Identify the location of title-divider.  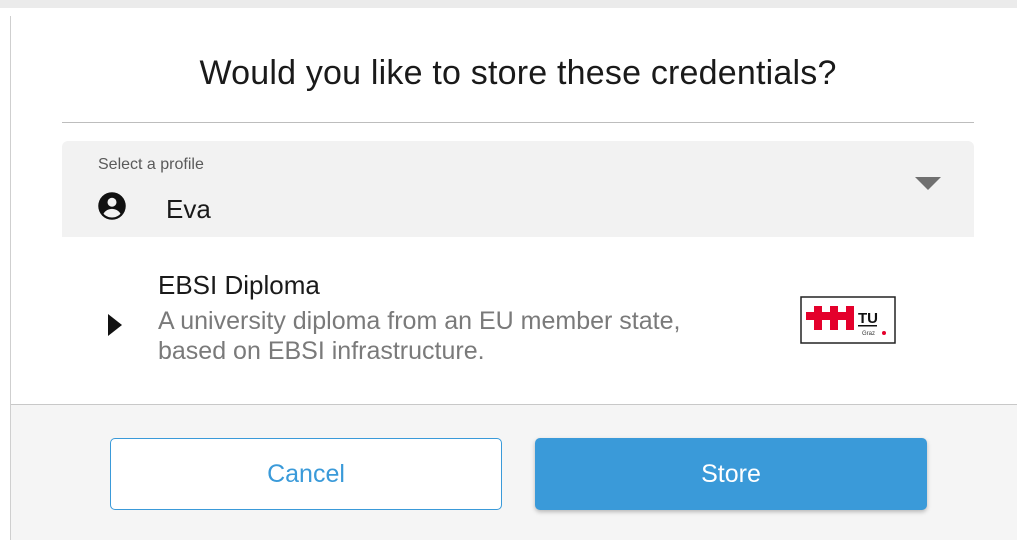
(518, 122).